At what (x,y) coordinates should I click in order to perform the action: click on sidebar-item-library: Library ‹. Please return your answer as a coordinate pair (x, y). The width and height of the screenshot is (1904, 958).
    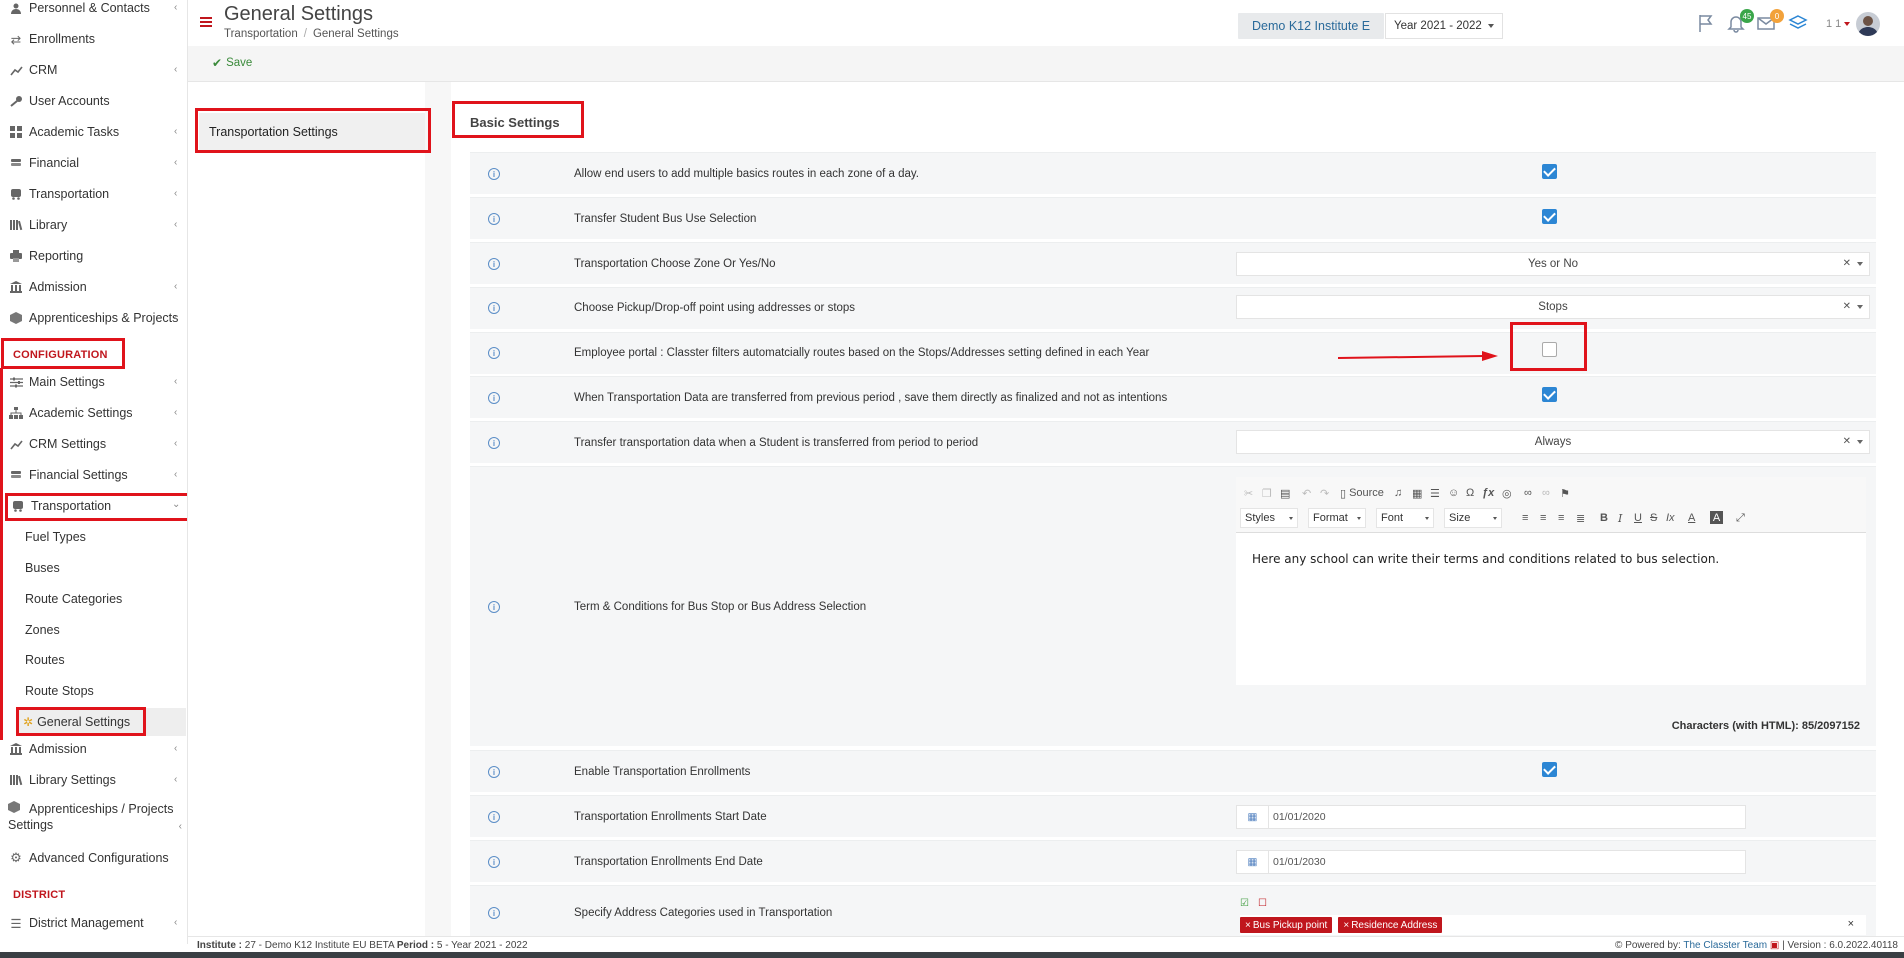
    Looking at the image, I should click on (93, 225).